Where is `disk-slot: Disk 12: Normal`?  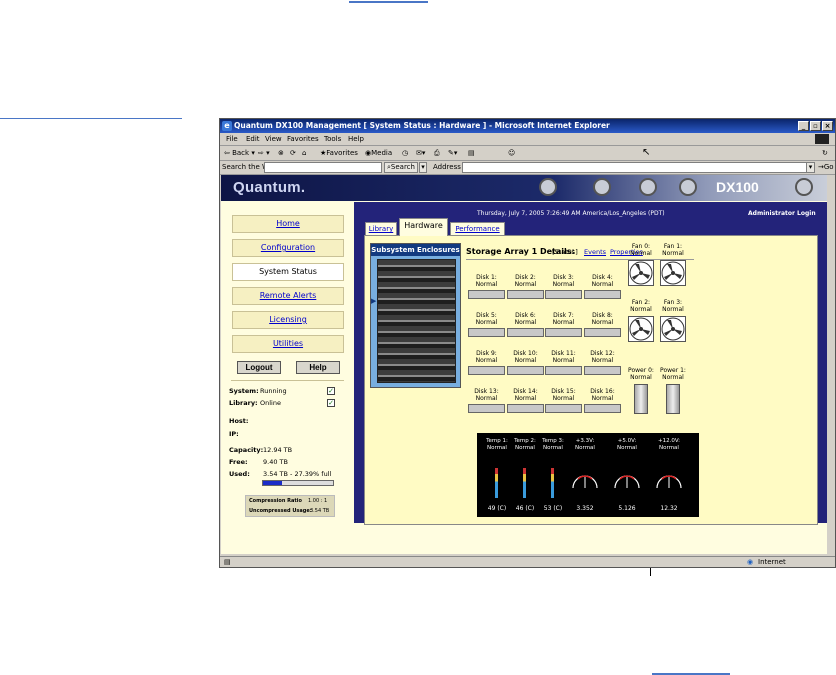 disk-slot: Disk 12: Normal is located at coordinates (602, 362).